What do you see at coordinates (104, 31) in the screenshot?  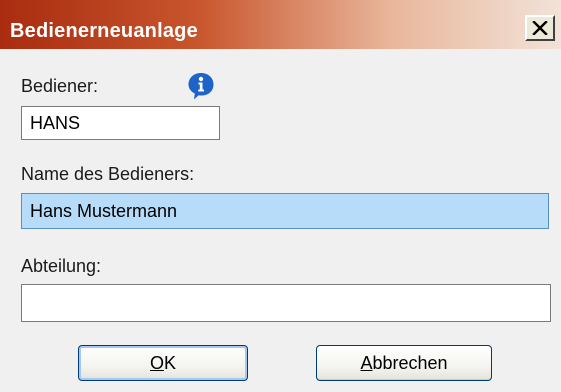 I see `window-title: Bedienerneuanlage` at bounding box center [104, 31].